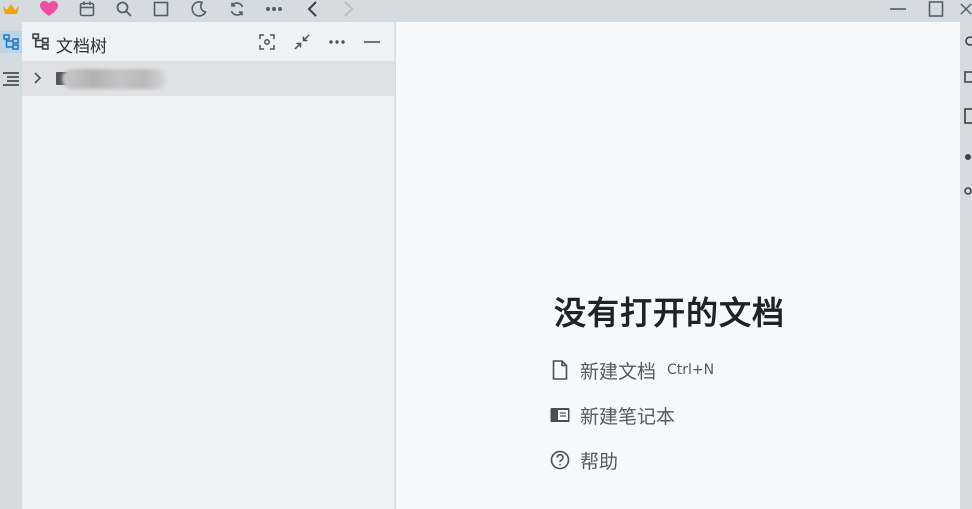 This screenshot has height=509, width=972. Describe the element at coordinates (372, 42) in the screenshot. I see `minimize-icon` at that location.